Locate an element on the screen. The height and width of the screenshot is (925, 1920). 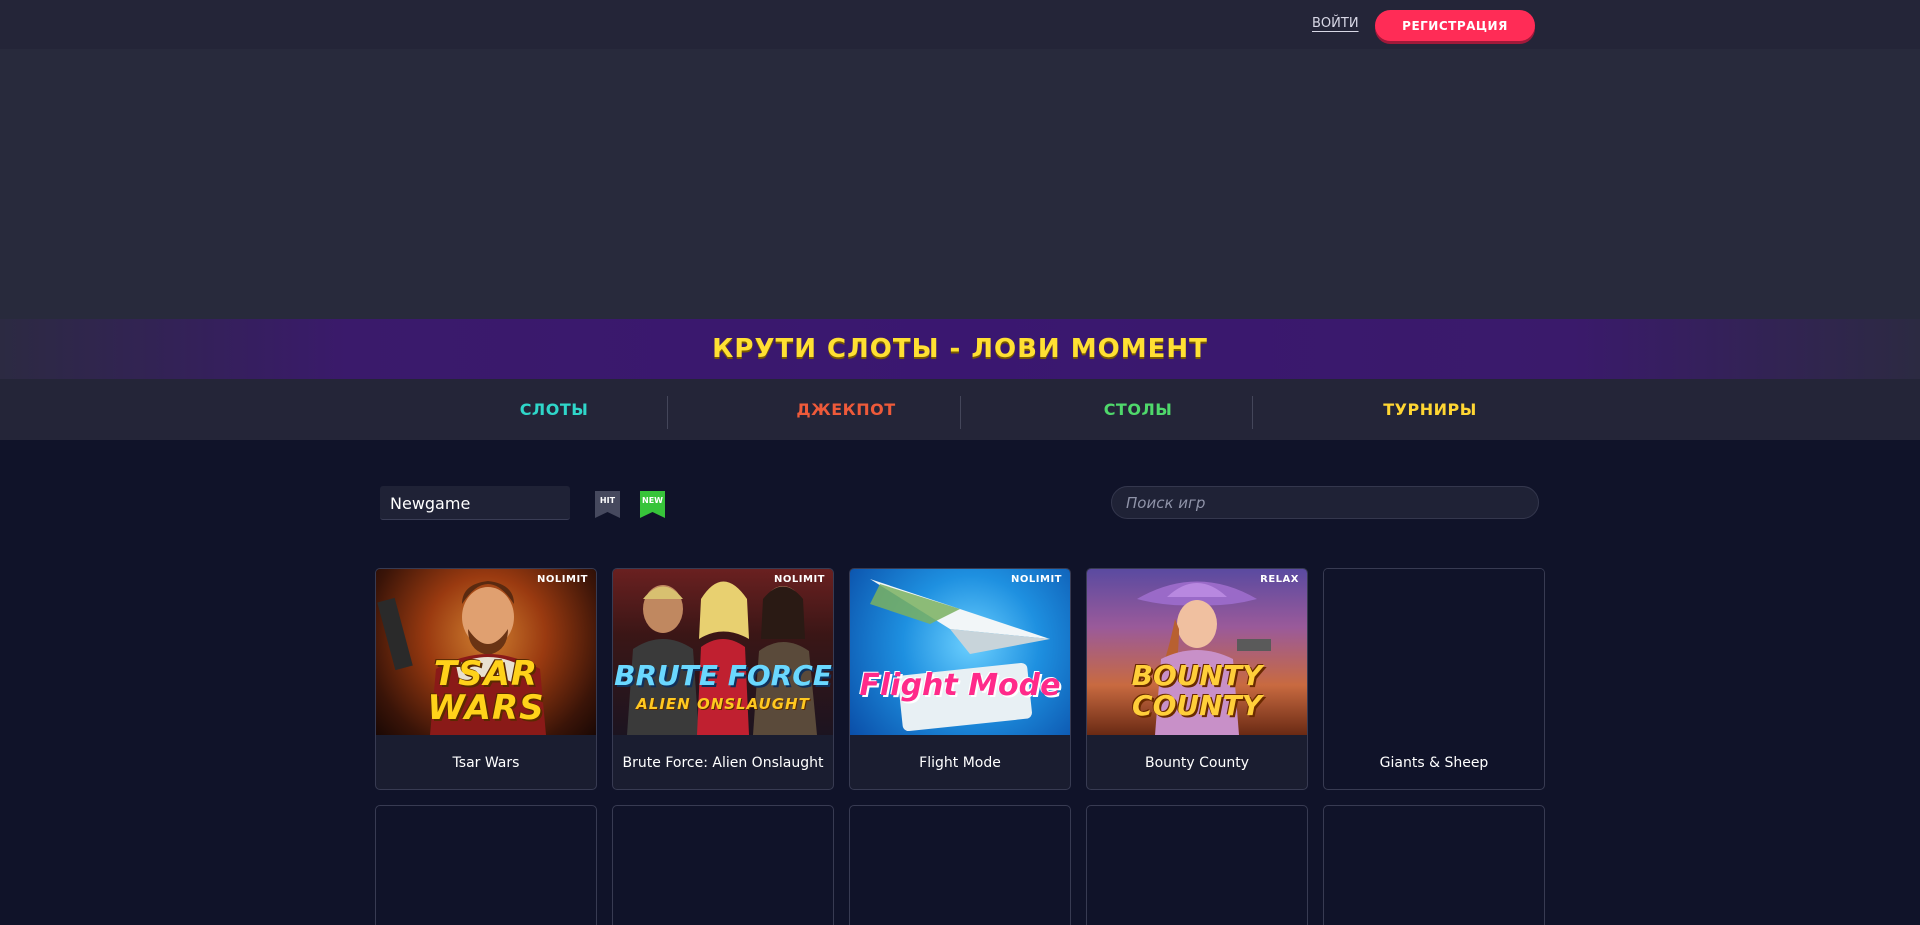
tab-slots: СЛОТЫ is located at coordinates (554, 409).